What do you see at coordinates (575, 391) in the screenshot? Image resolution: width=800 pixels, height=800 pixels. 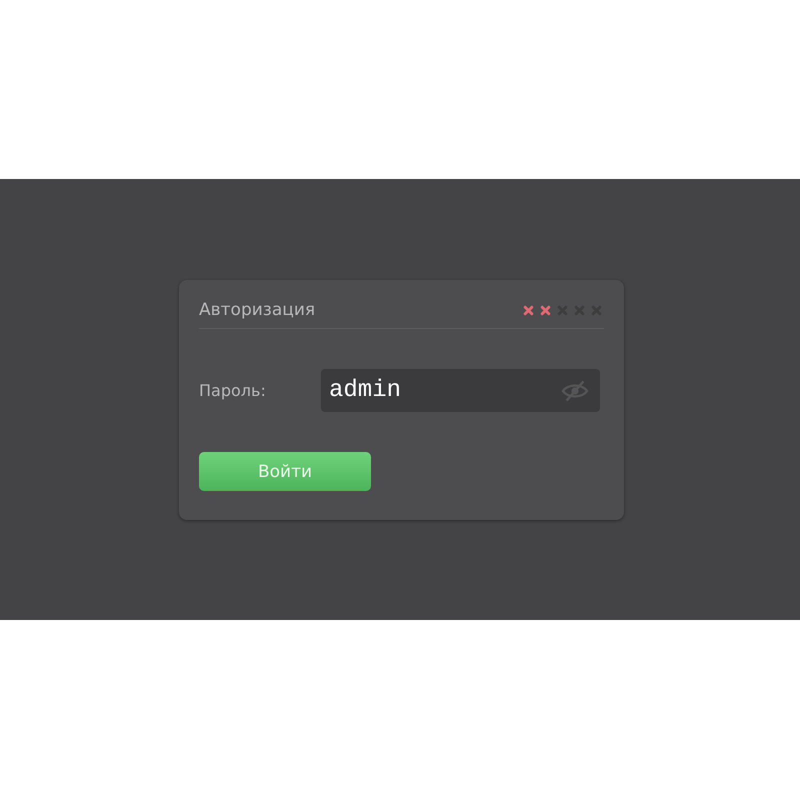 I see `eye-hidden-icon` at bounding box center [575, 391].